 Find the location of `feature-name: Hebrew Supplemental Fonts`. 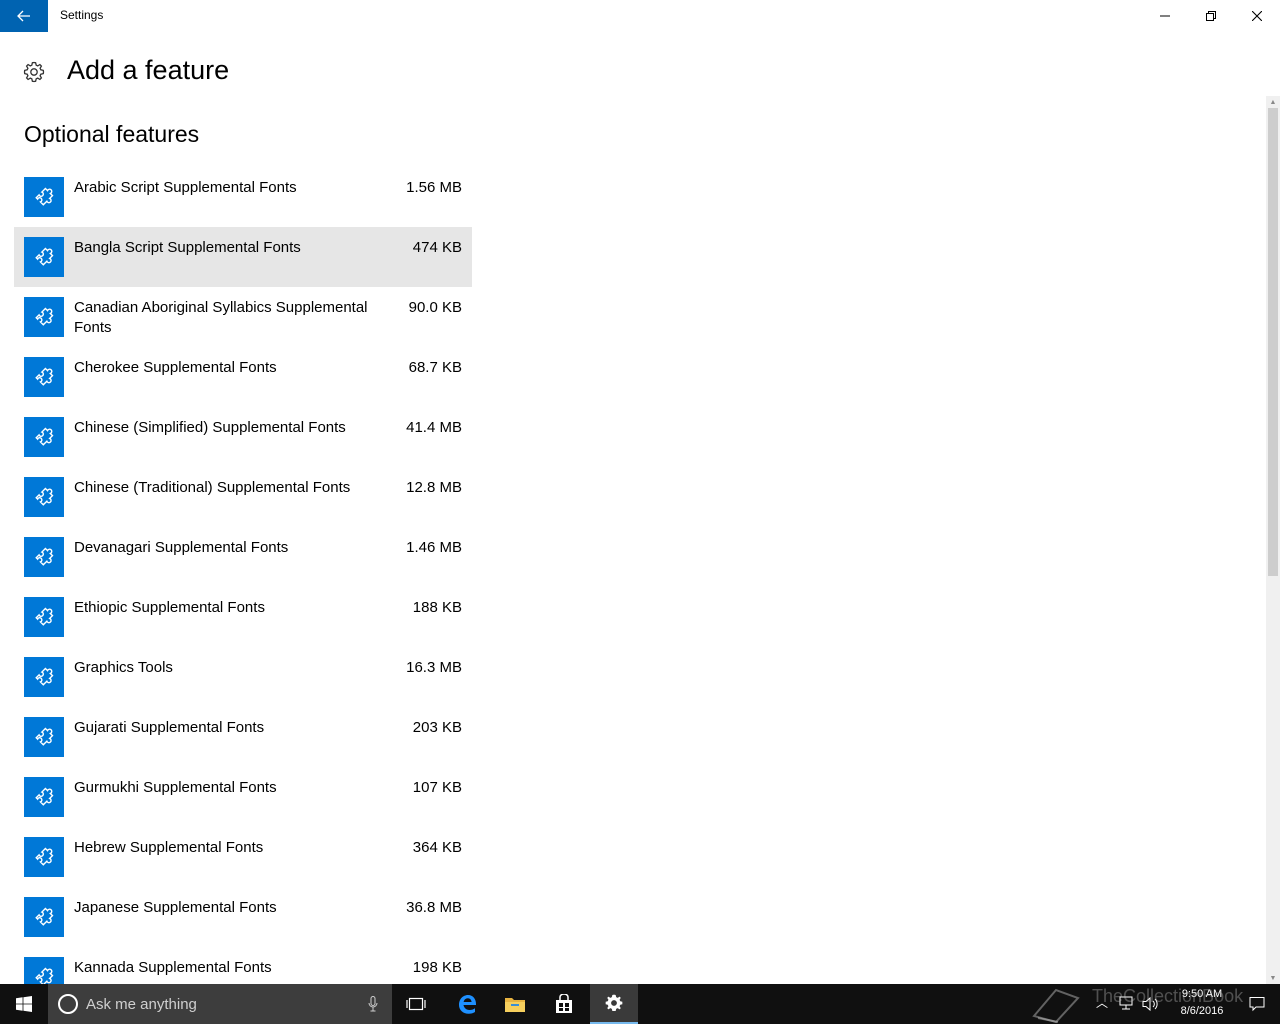

feature-name: Hebrew Supplemental Fonts is located at coordinates (169, 847).